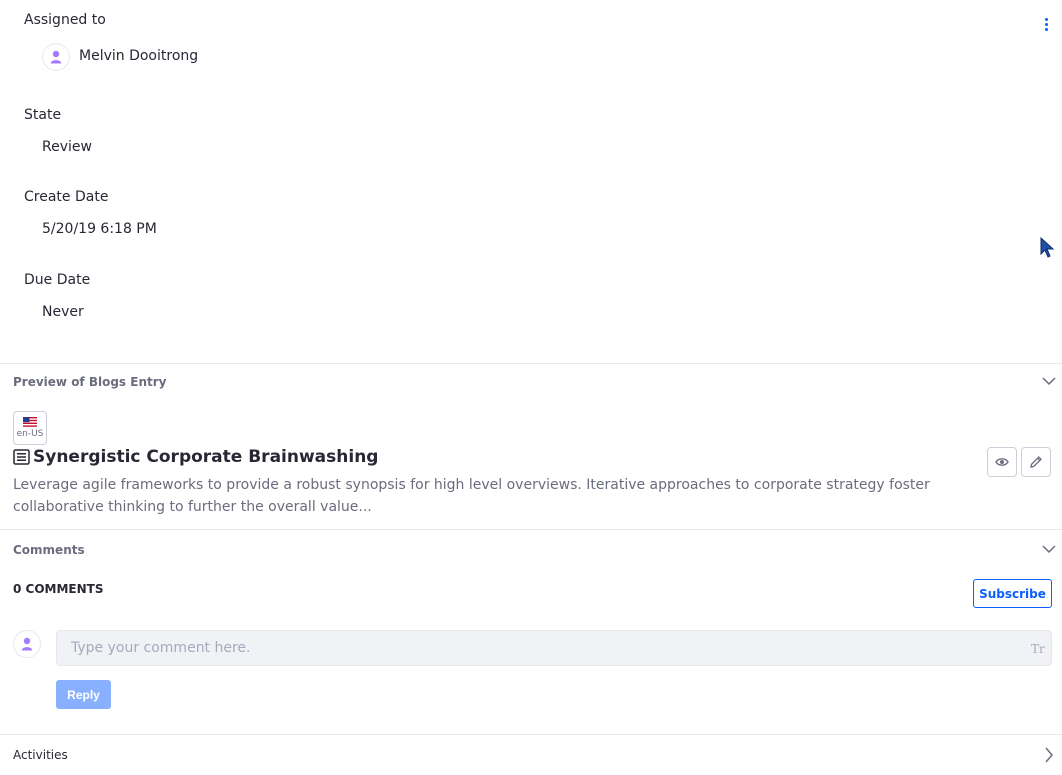 The height and width of the screenshot is (775, 1062). What do you see at coordinates (205, 457) in the screenshot?
I see `entry-title: Synergistic Corporate Brainwashing` at bounding box center [205, 457].